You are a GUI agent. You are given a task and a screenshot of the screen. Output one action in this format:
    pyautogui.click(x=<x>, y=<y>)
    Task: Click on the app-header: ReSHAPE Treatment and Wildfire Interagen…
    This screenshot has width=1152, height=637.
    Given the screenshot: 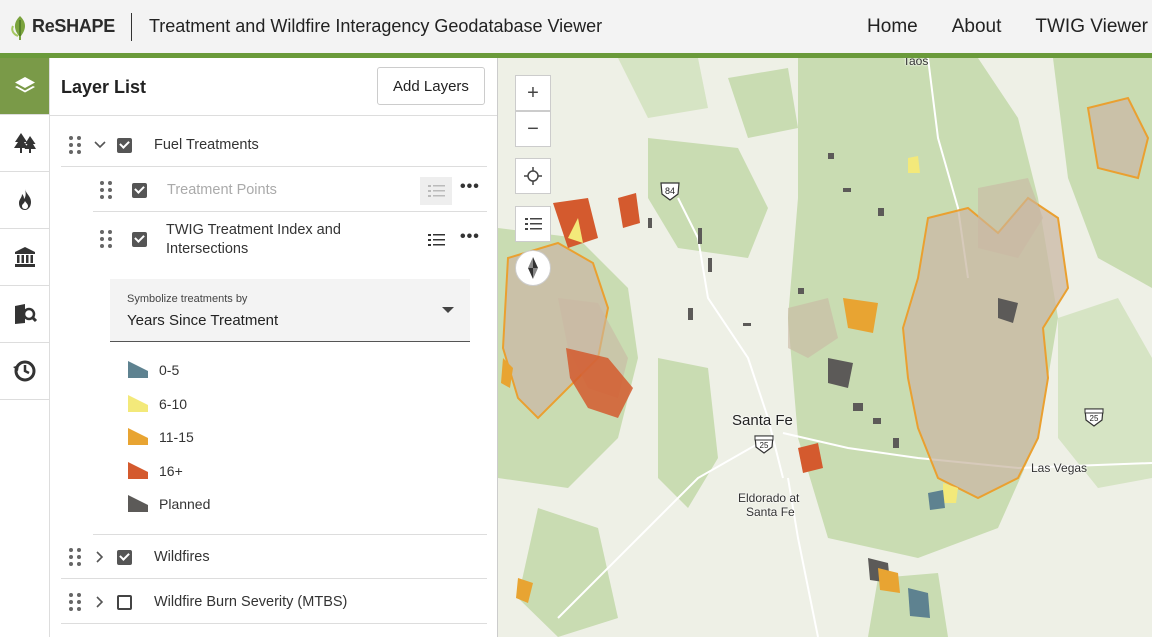 What is the action you would take?
    pyautogui.click(x=576, y=26)
    